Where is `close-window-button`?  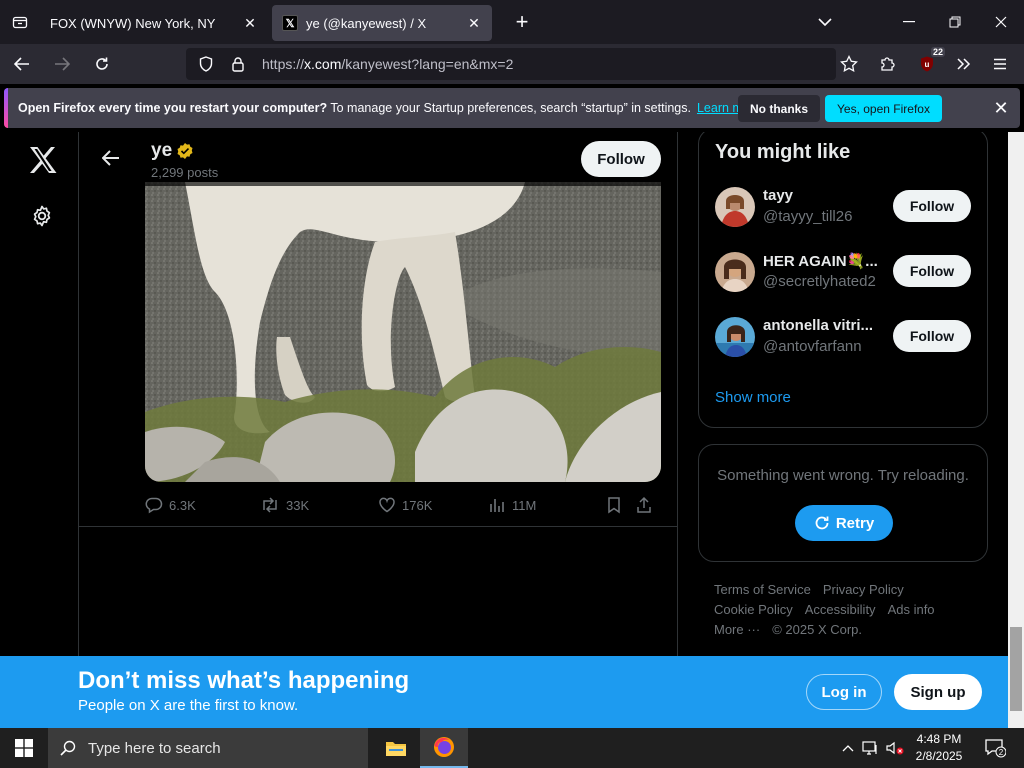
close-window-button is located at coordinates (1001, 22).